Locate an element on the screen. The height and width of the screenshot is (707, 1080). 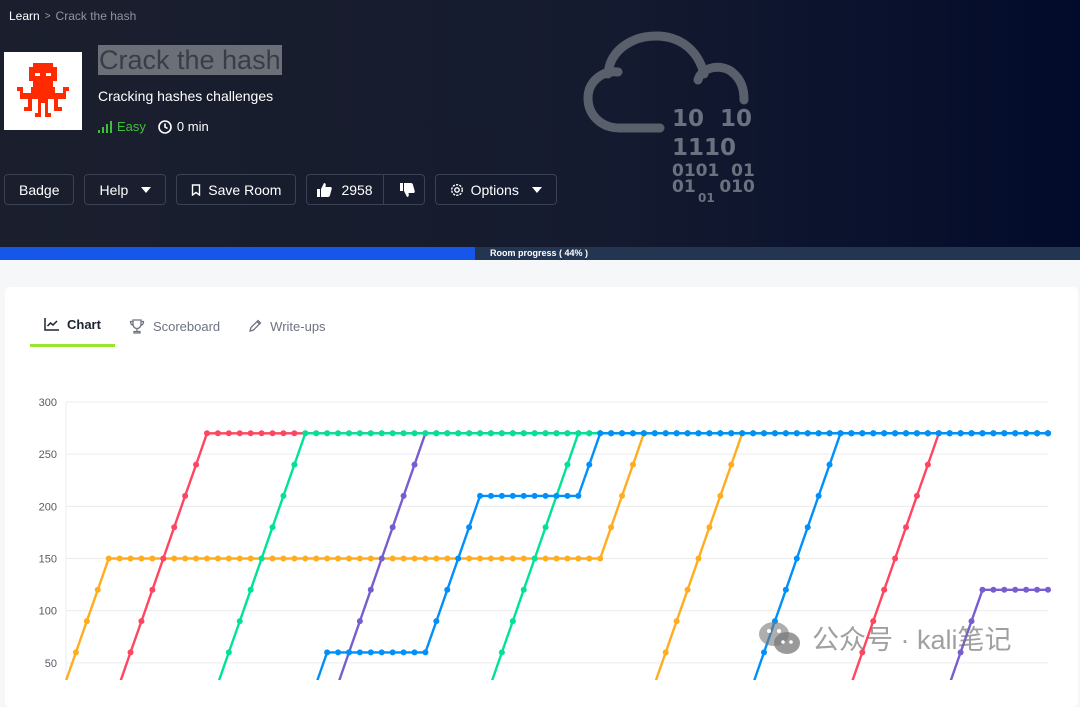
chart-y-axis: 50 100 150 200 250 300 is located at coordinates (48, 533).